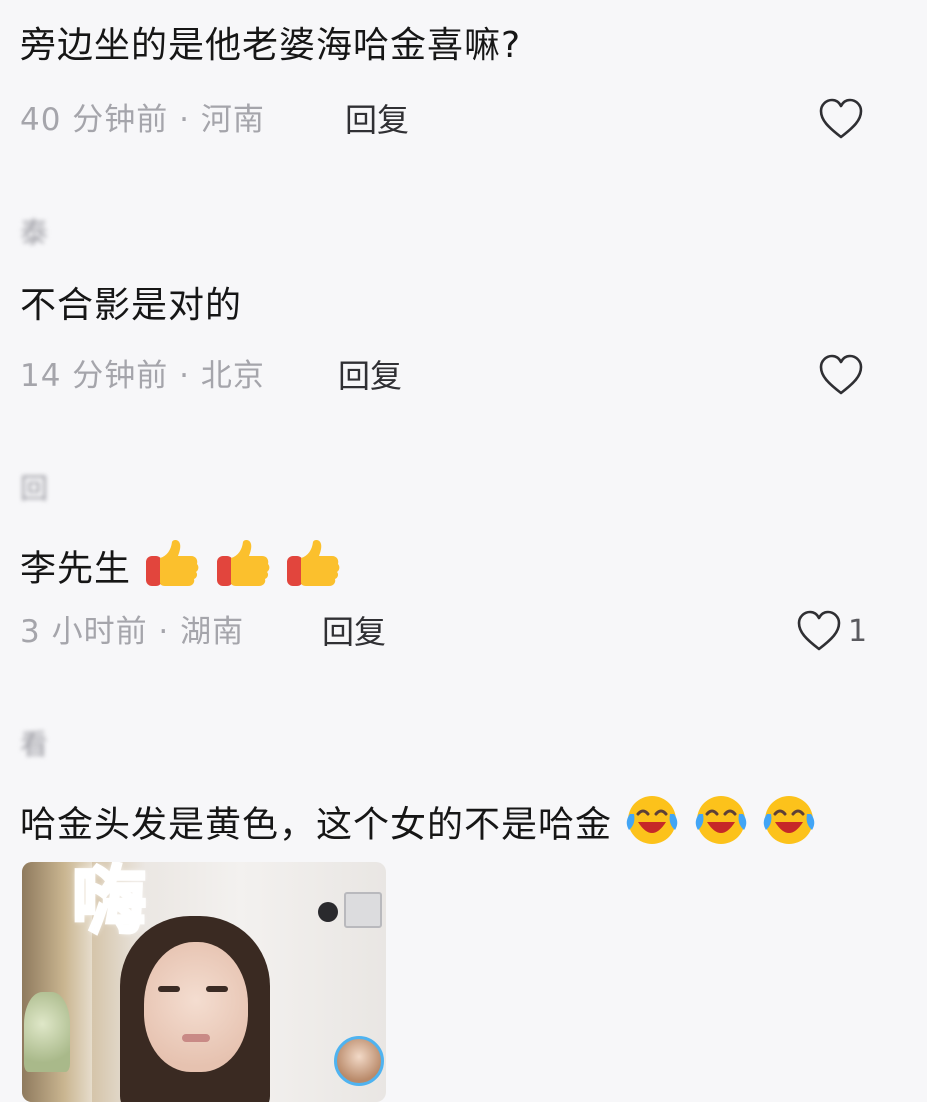  Describe the element at coordinates (142, 376) in the screenshot. I see `comment-meta: 14 分钟前 · 北京` at that location.